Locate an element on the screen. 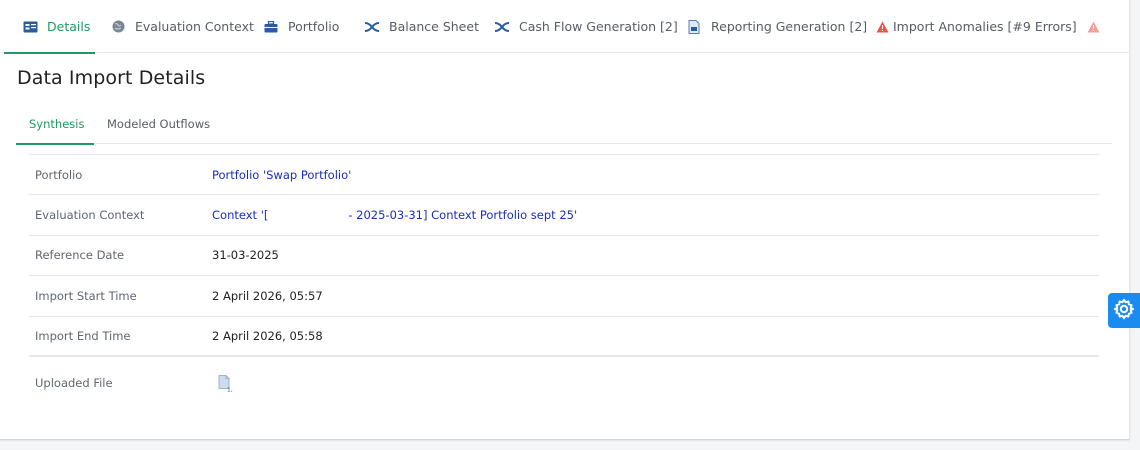 This screenshot has width=1140, height=450. subtab-synthesis: Synthesis is located at coordinates (55, 124).